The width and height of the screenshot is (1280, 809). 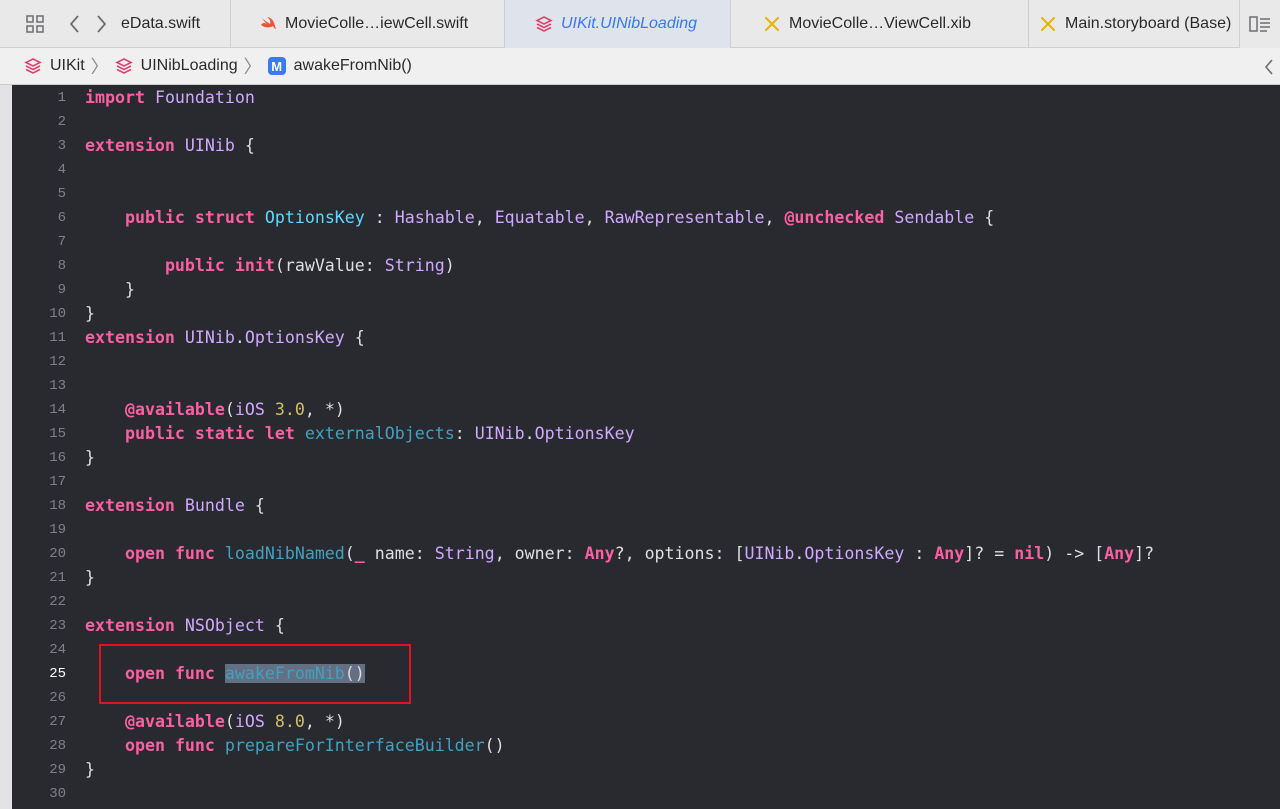 What do you see at coordinates (90, 577) in the screenshot?
I see `code-token: }` at bounding box center [90, 577].